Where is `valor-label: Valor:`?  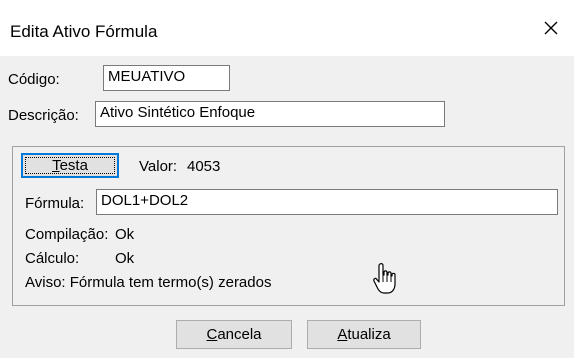
valor-label: Valor: is located at coordinates (158, 166).